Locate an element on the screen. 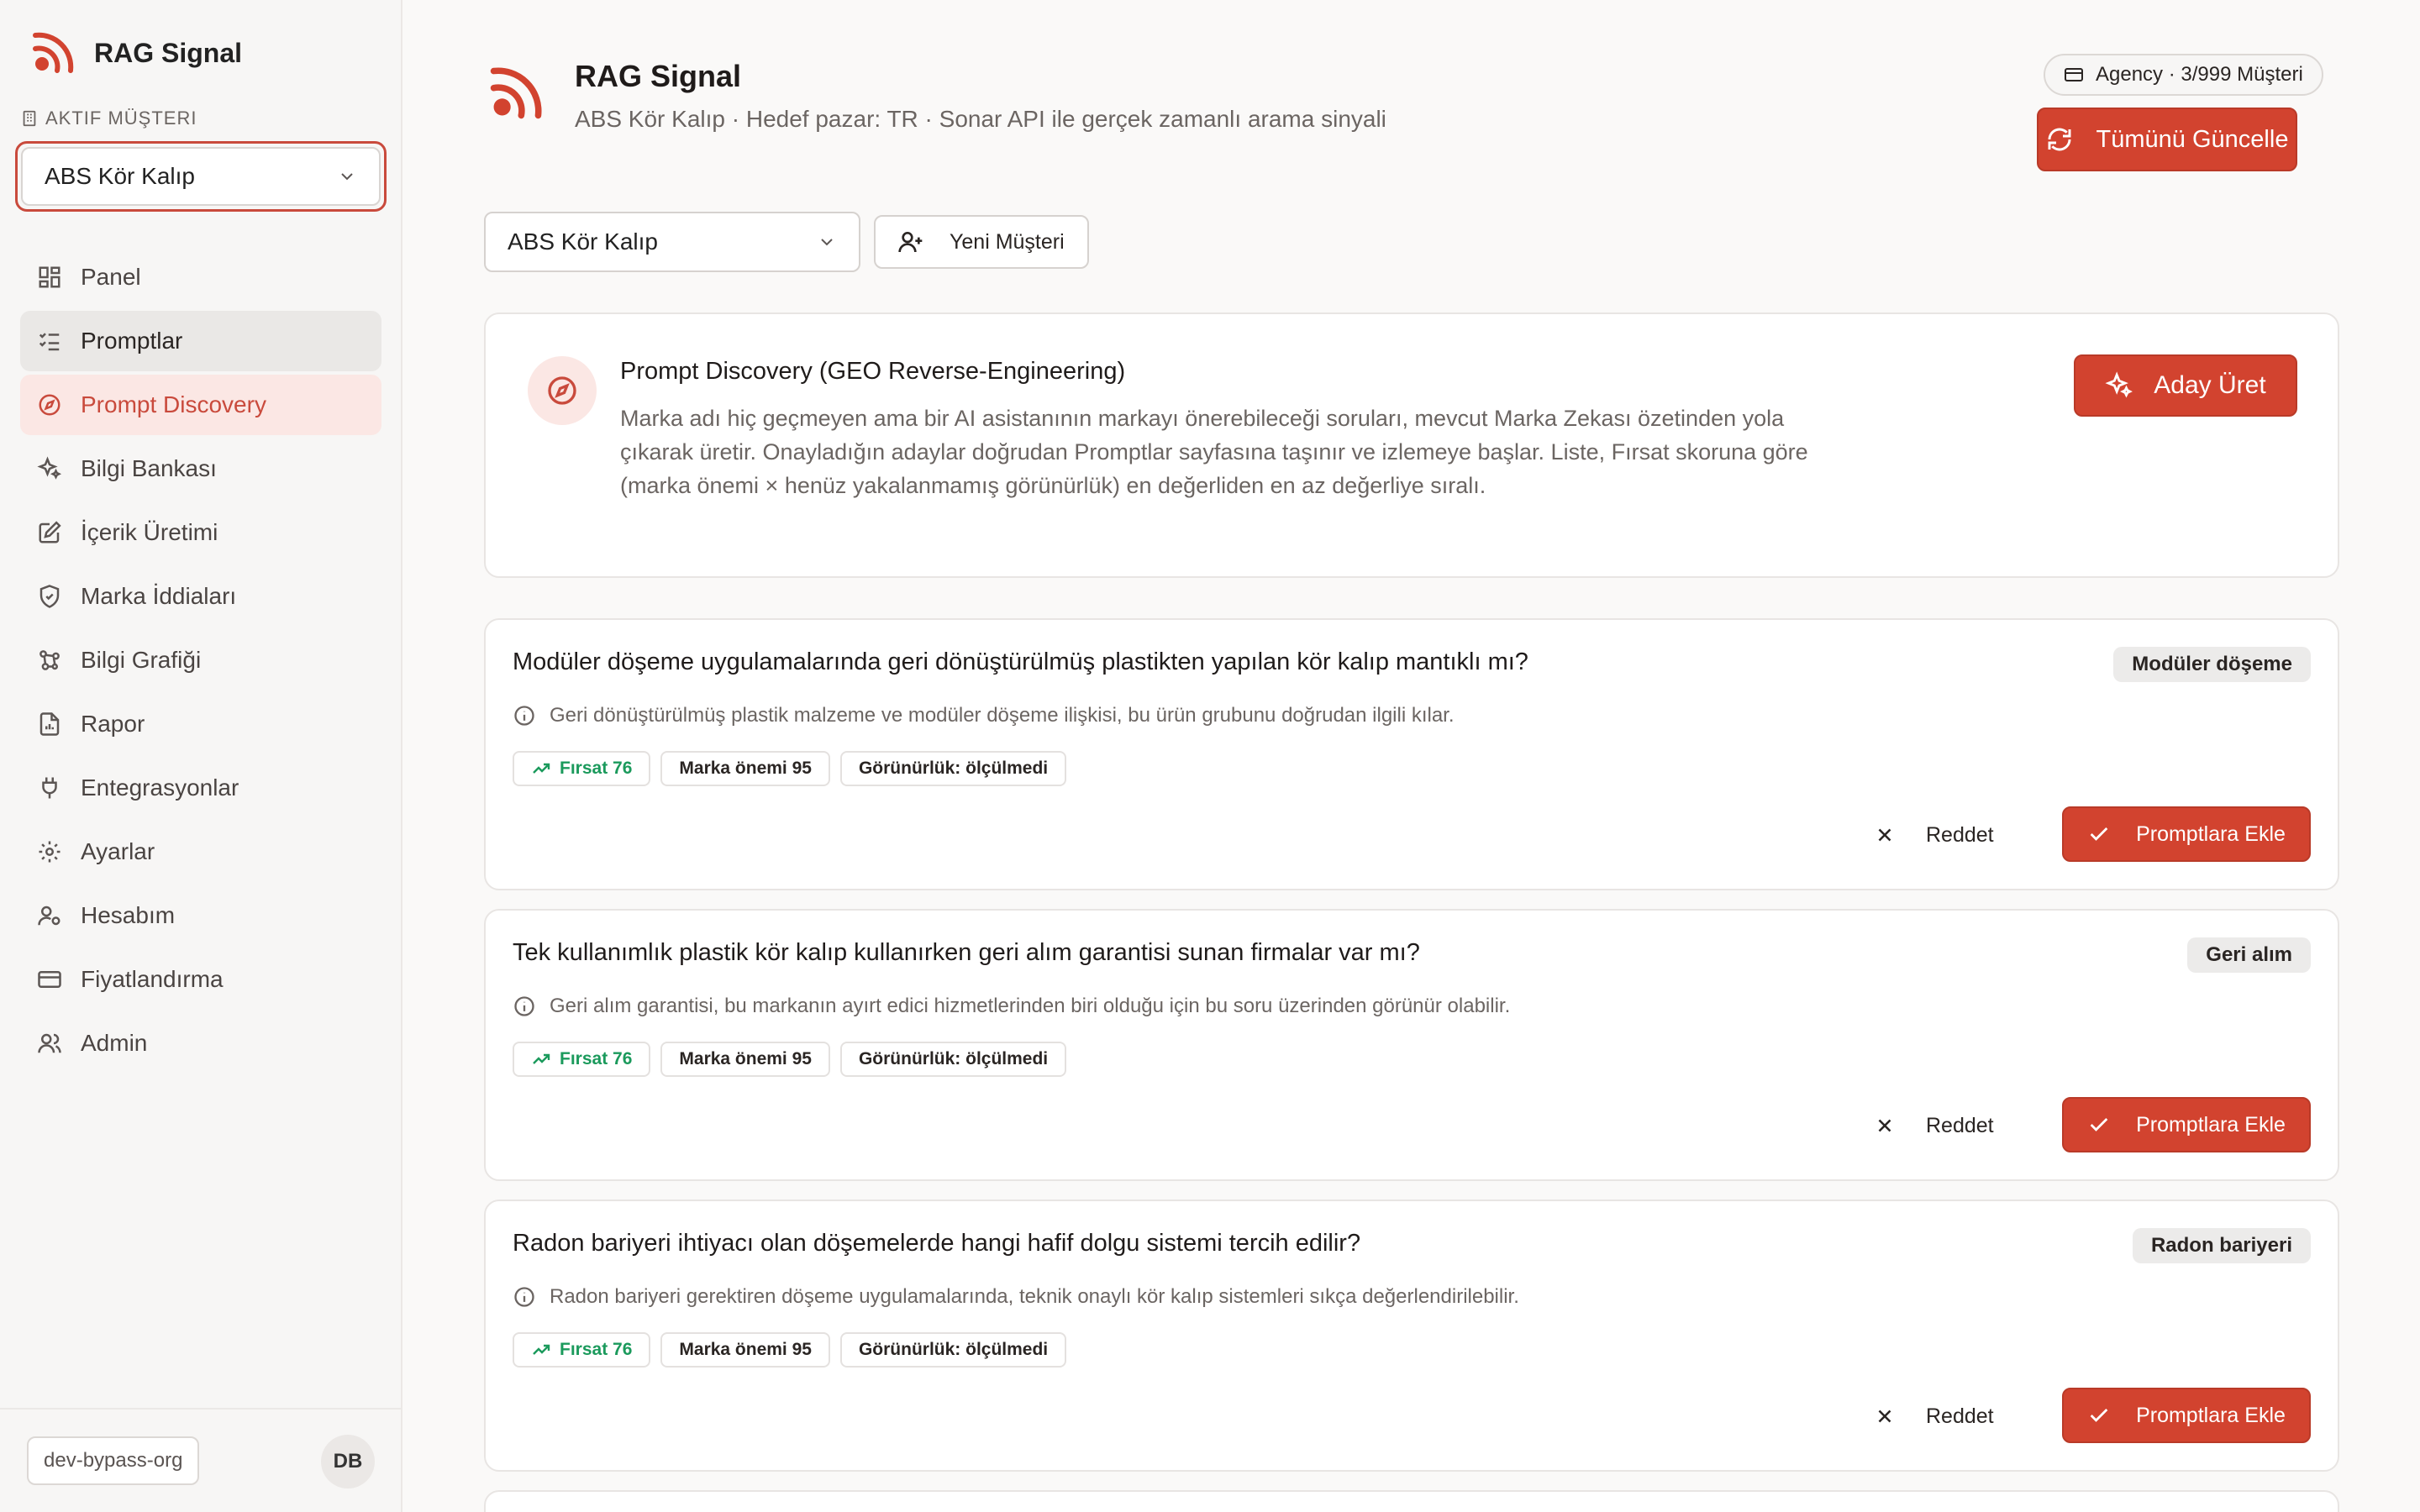 The height and width of the screenshot is (1512, 2420). sidebar-item-label: İçerik Üretimi is located at coordinates (149, 532).